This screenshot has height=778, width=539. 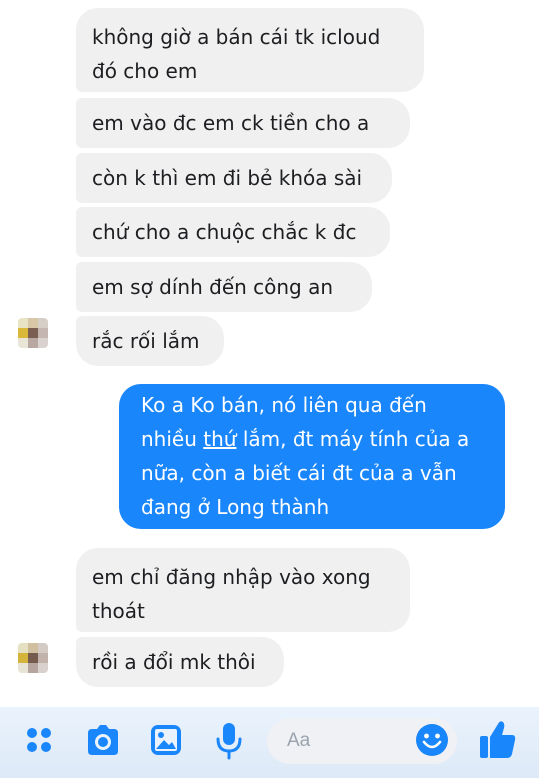 I want to click on message-line: em sợ dính đến công an, so click(x=213, y=287).